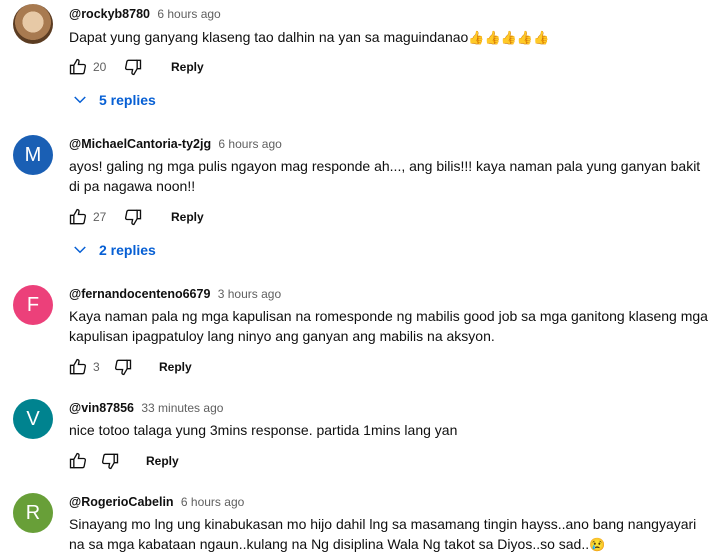 The height and width of the screenshot is (555, 724). I want to click on comment-actions: 20 Reply, so click(135, 67).